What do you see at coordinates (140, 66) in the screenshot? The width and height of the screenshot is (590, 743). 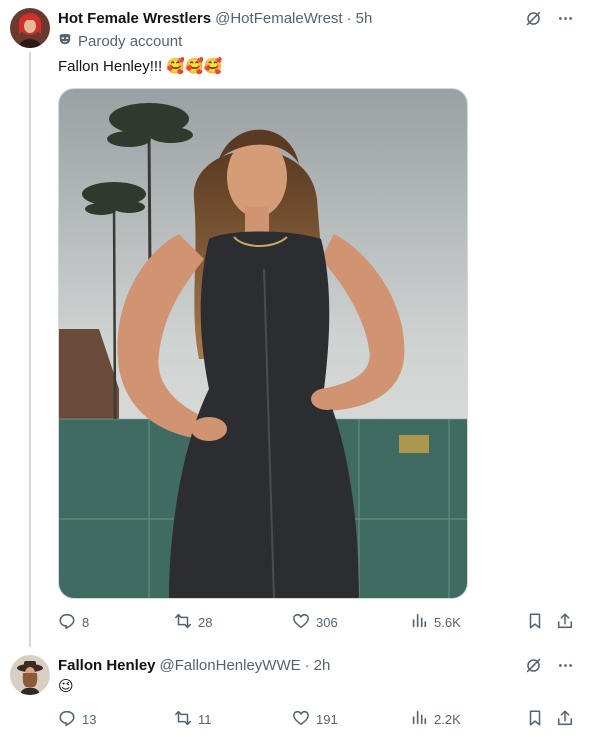 I see `tweet-text: Fallon Henley!!! 🥰🥰🥰` at bounding box center [140, 66].